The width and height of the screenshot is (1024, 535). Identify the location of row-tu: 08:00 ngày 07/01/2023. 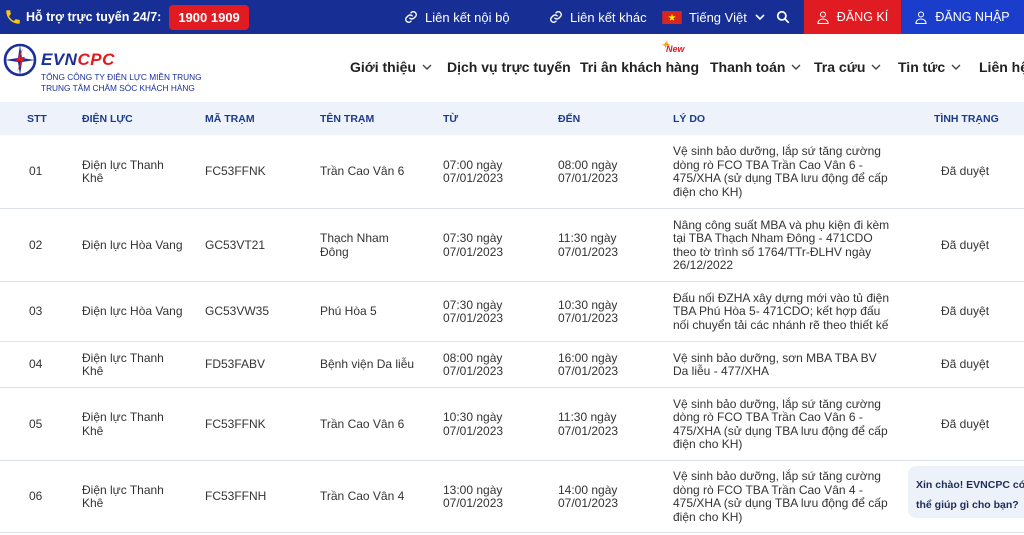
(473, 364).